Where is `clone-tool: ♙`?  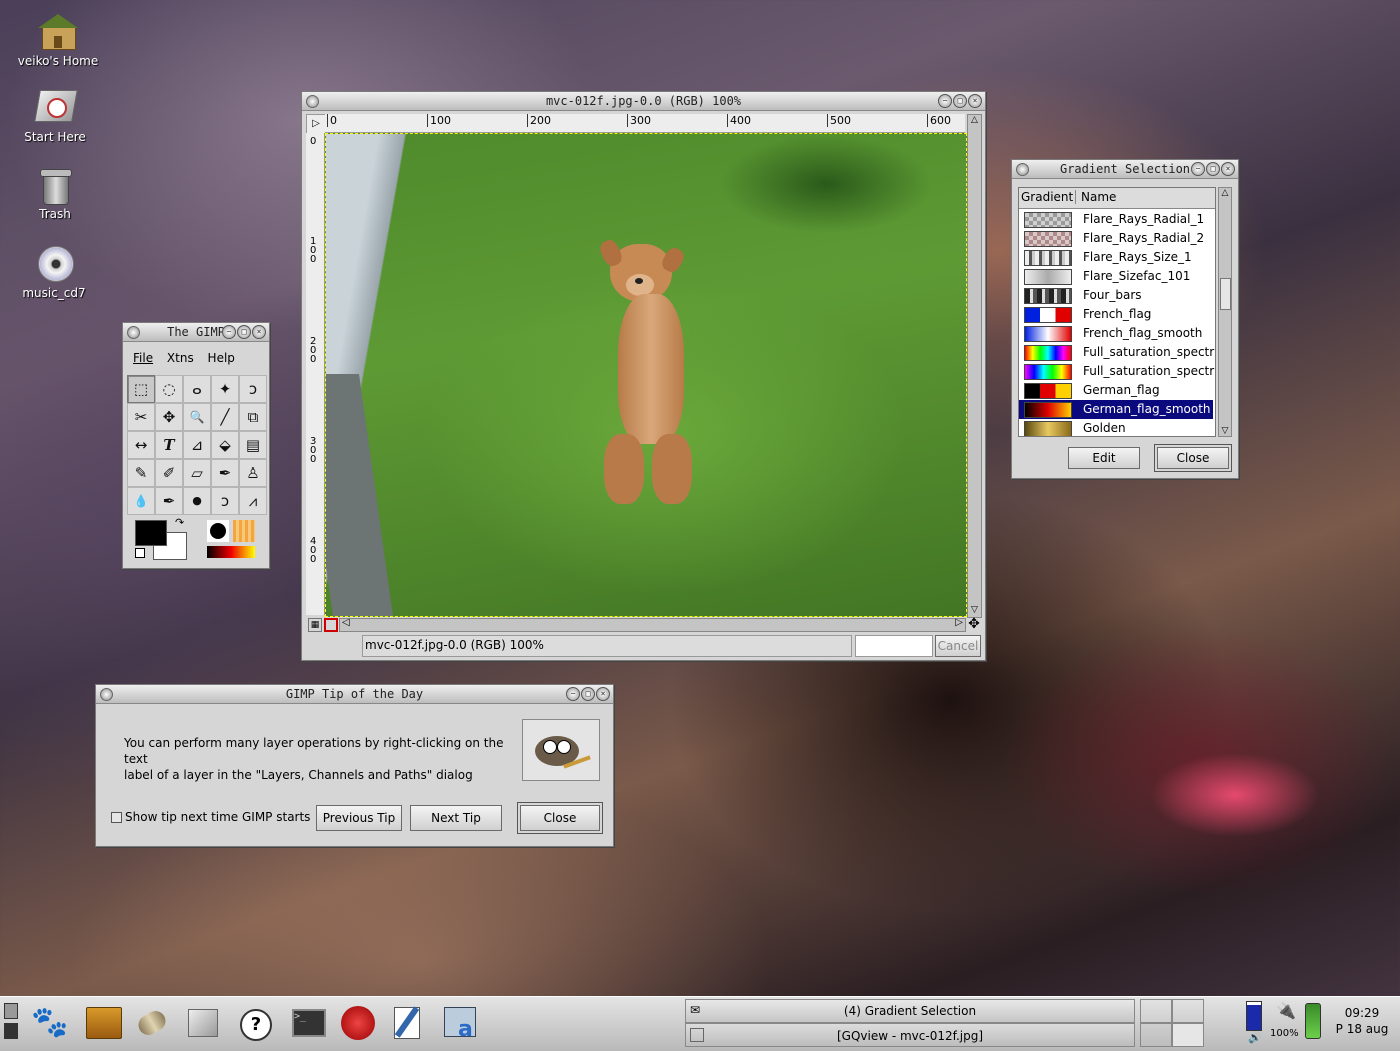
clone-tool: ♙ is located at coordinates (253, 473).